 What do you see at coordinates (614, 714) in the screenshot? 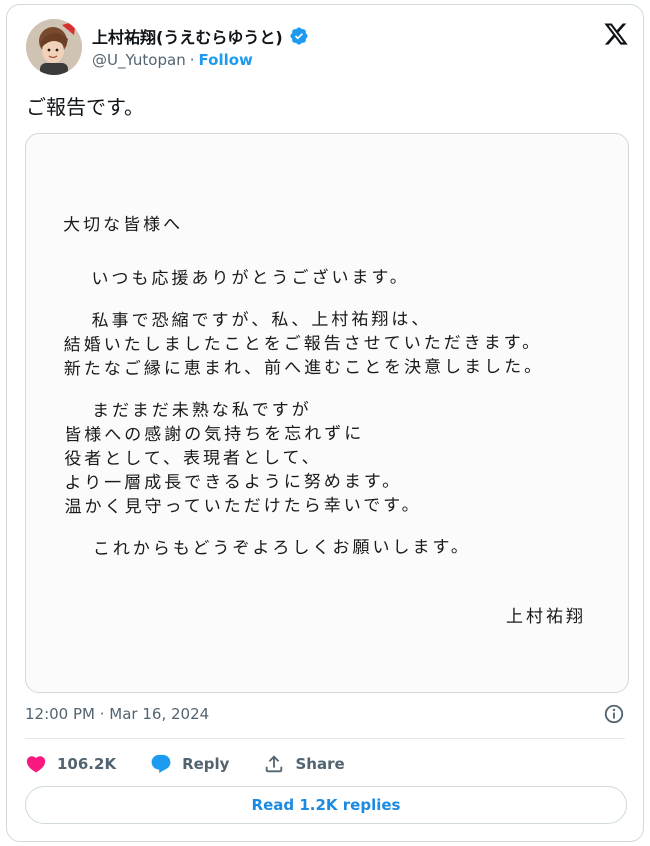
I see `info-icon` at bounding box center [614, 714].